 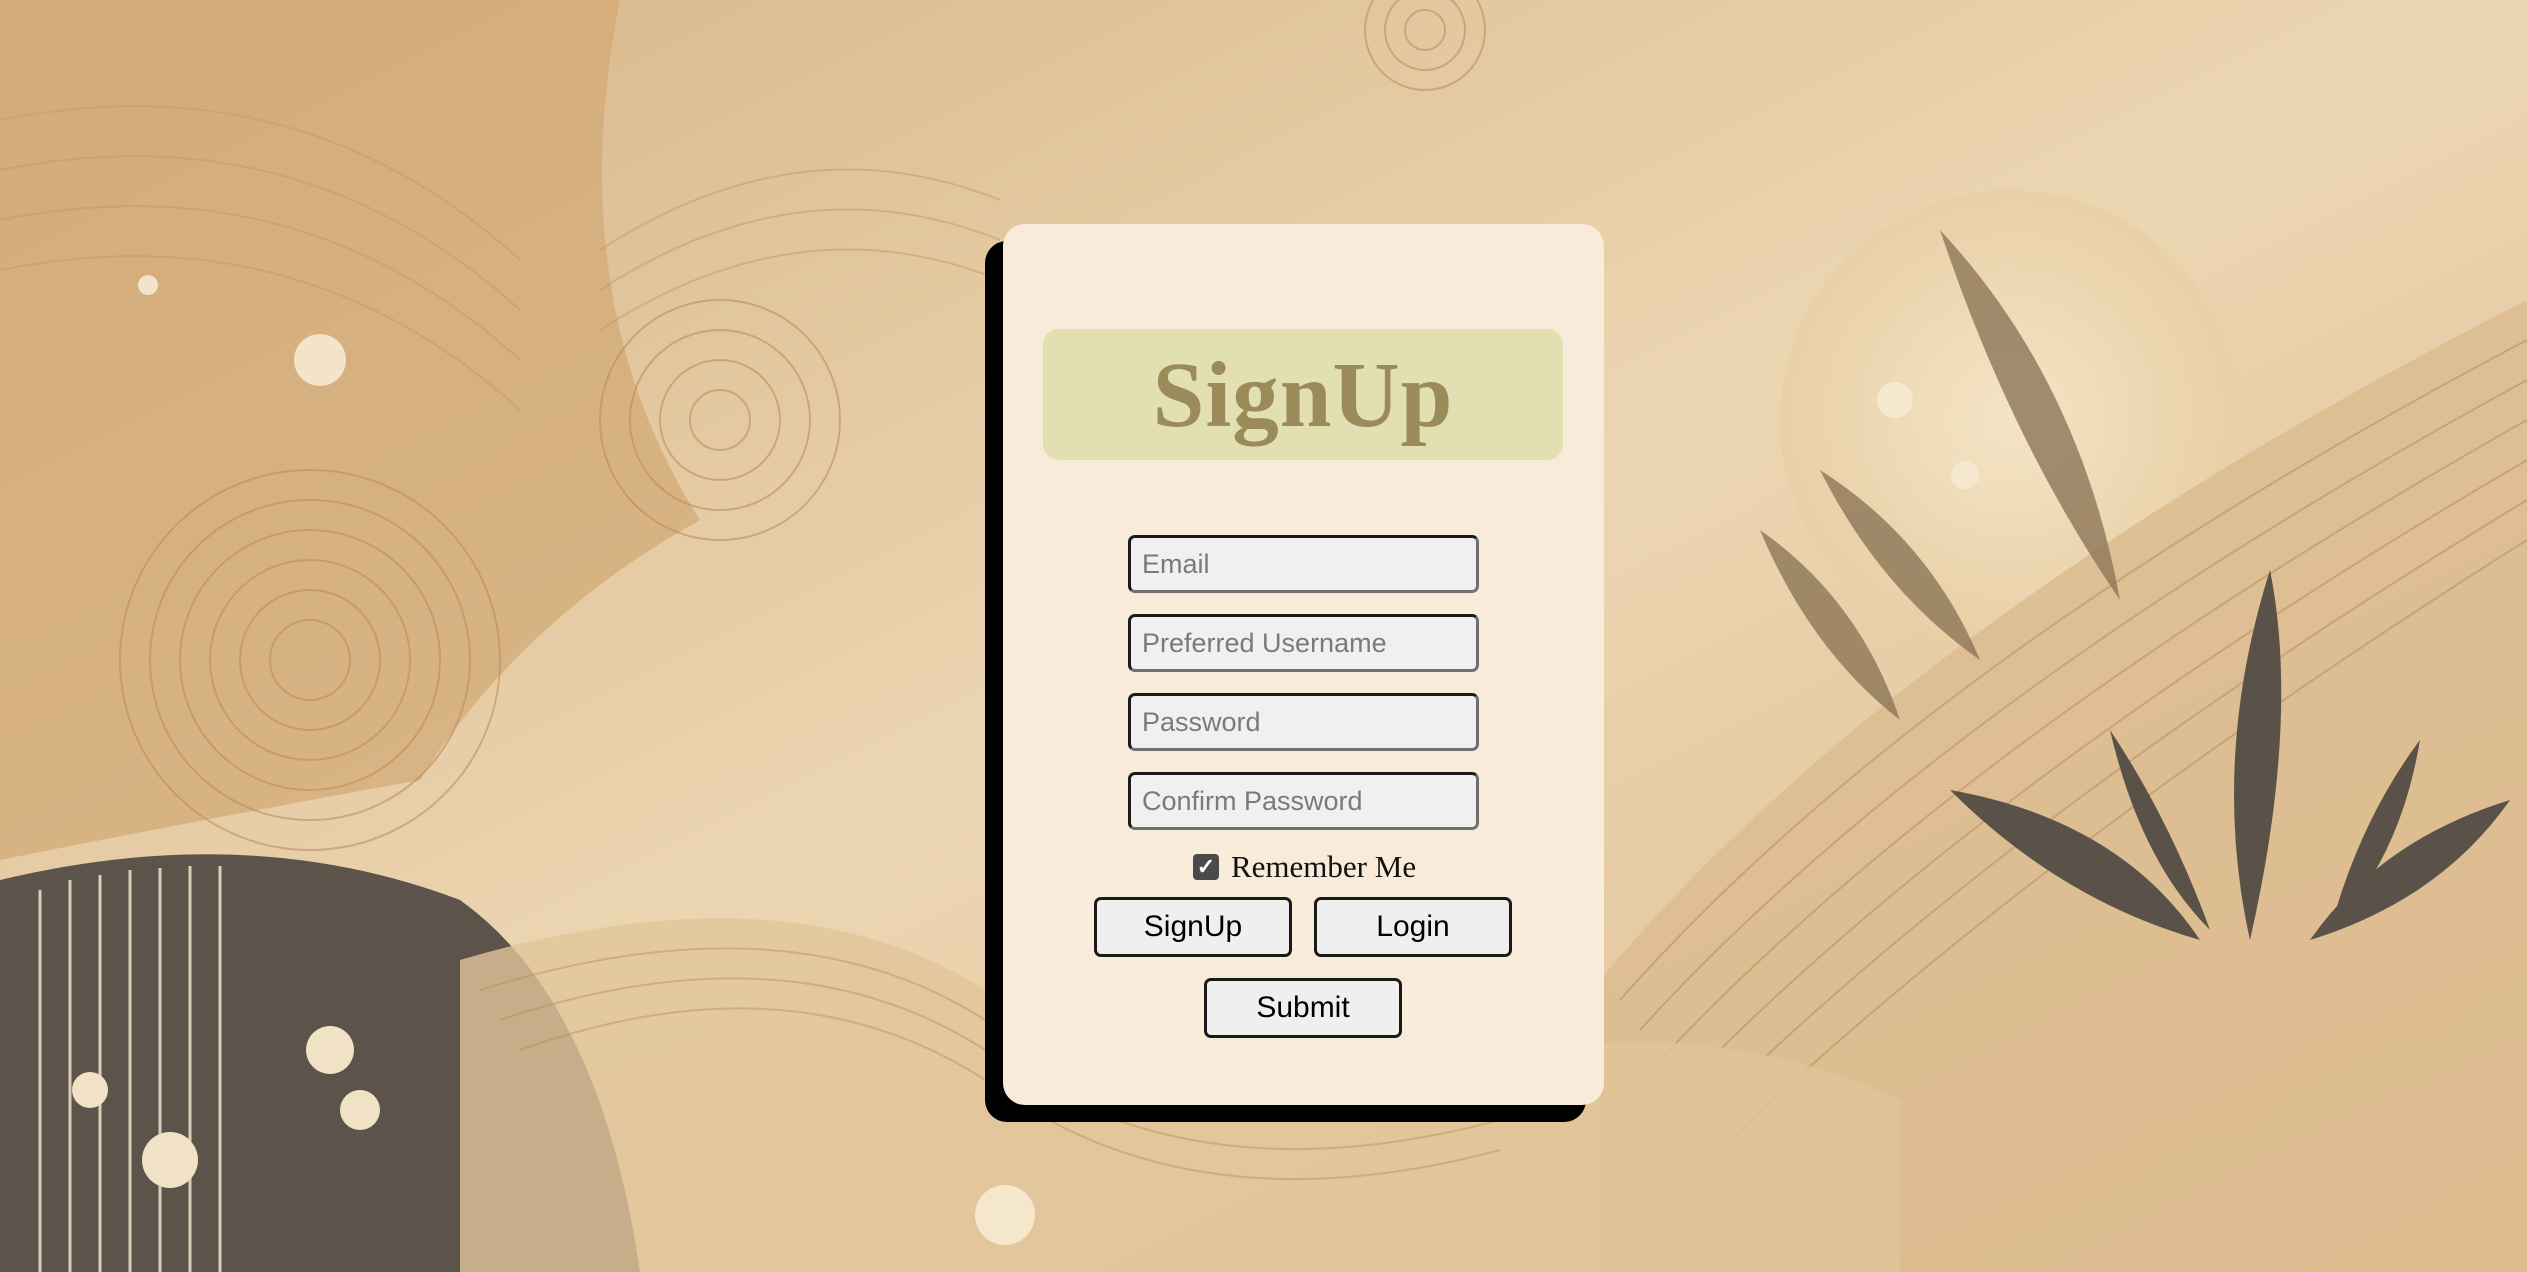 What do you see at coordinates (1303, 564) in the screenshot?
I see `email-field` at bounding box center [1303, 564].